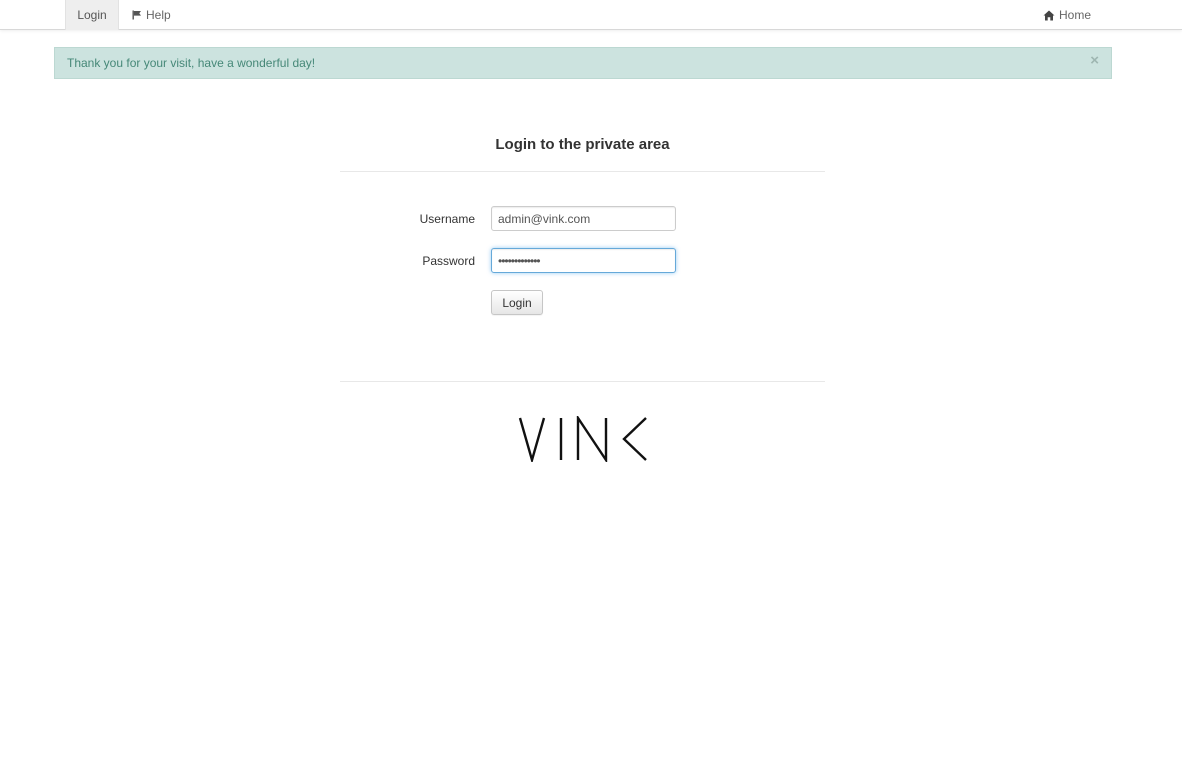  What do you see at coordinates (582, 171) in the screenshot?
I see `divider-top` at bounding box center [582, 171].